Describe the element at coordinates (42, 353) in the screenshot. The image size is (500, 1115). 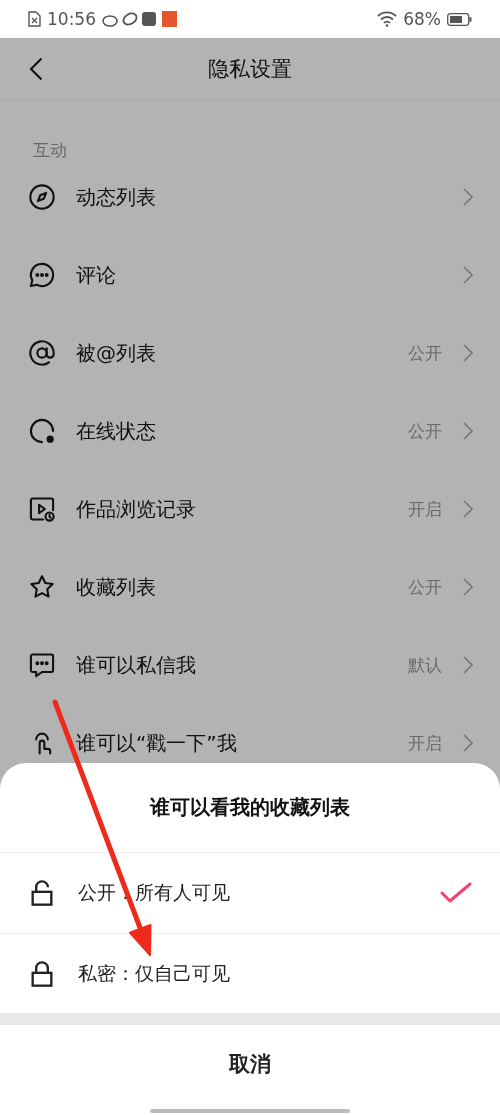
I see `at-sign-icon` at that location.